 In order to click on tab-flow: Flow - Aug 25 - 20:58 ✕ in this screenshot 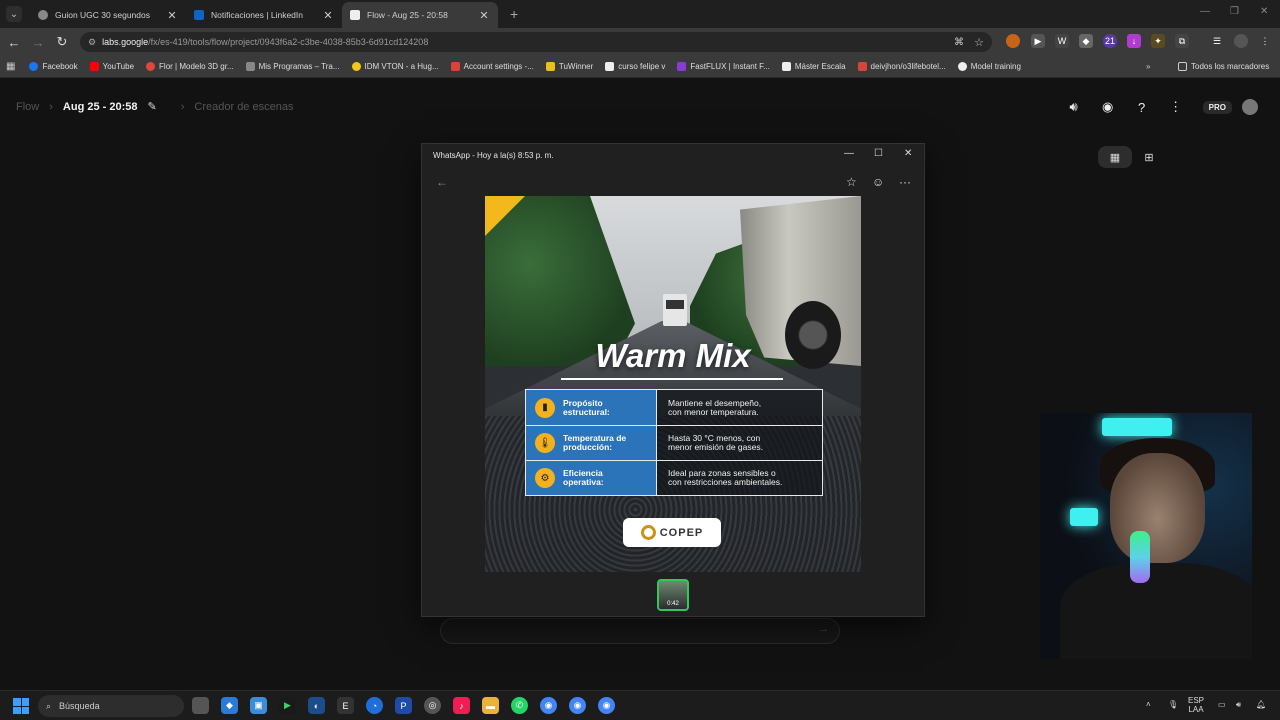, I will do `click(420, 15)`.